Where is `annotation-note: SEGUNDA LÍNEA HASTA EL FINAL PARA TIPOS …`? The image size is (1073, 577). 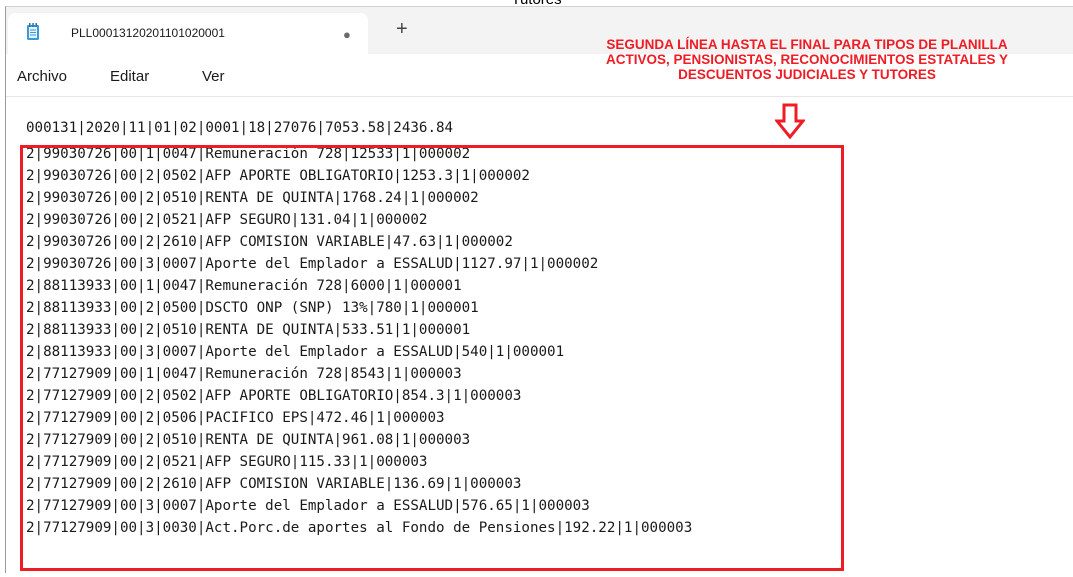 annotation-note: SEGUNDA LÍNEA HASTA EL FINAL PARA TIPOS … is located at coordinates (807, 59).